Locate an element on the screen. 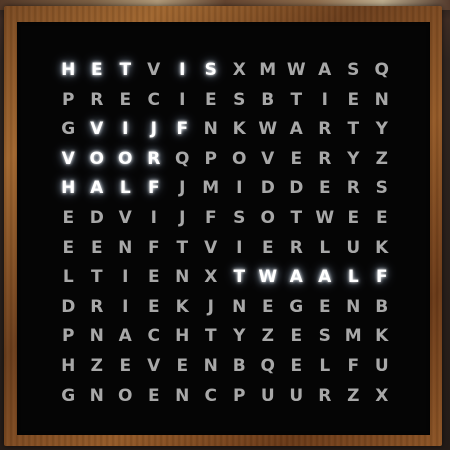  letter-row: EENFTVIERLUK is located at coordinates (225, 249).